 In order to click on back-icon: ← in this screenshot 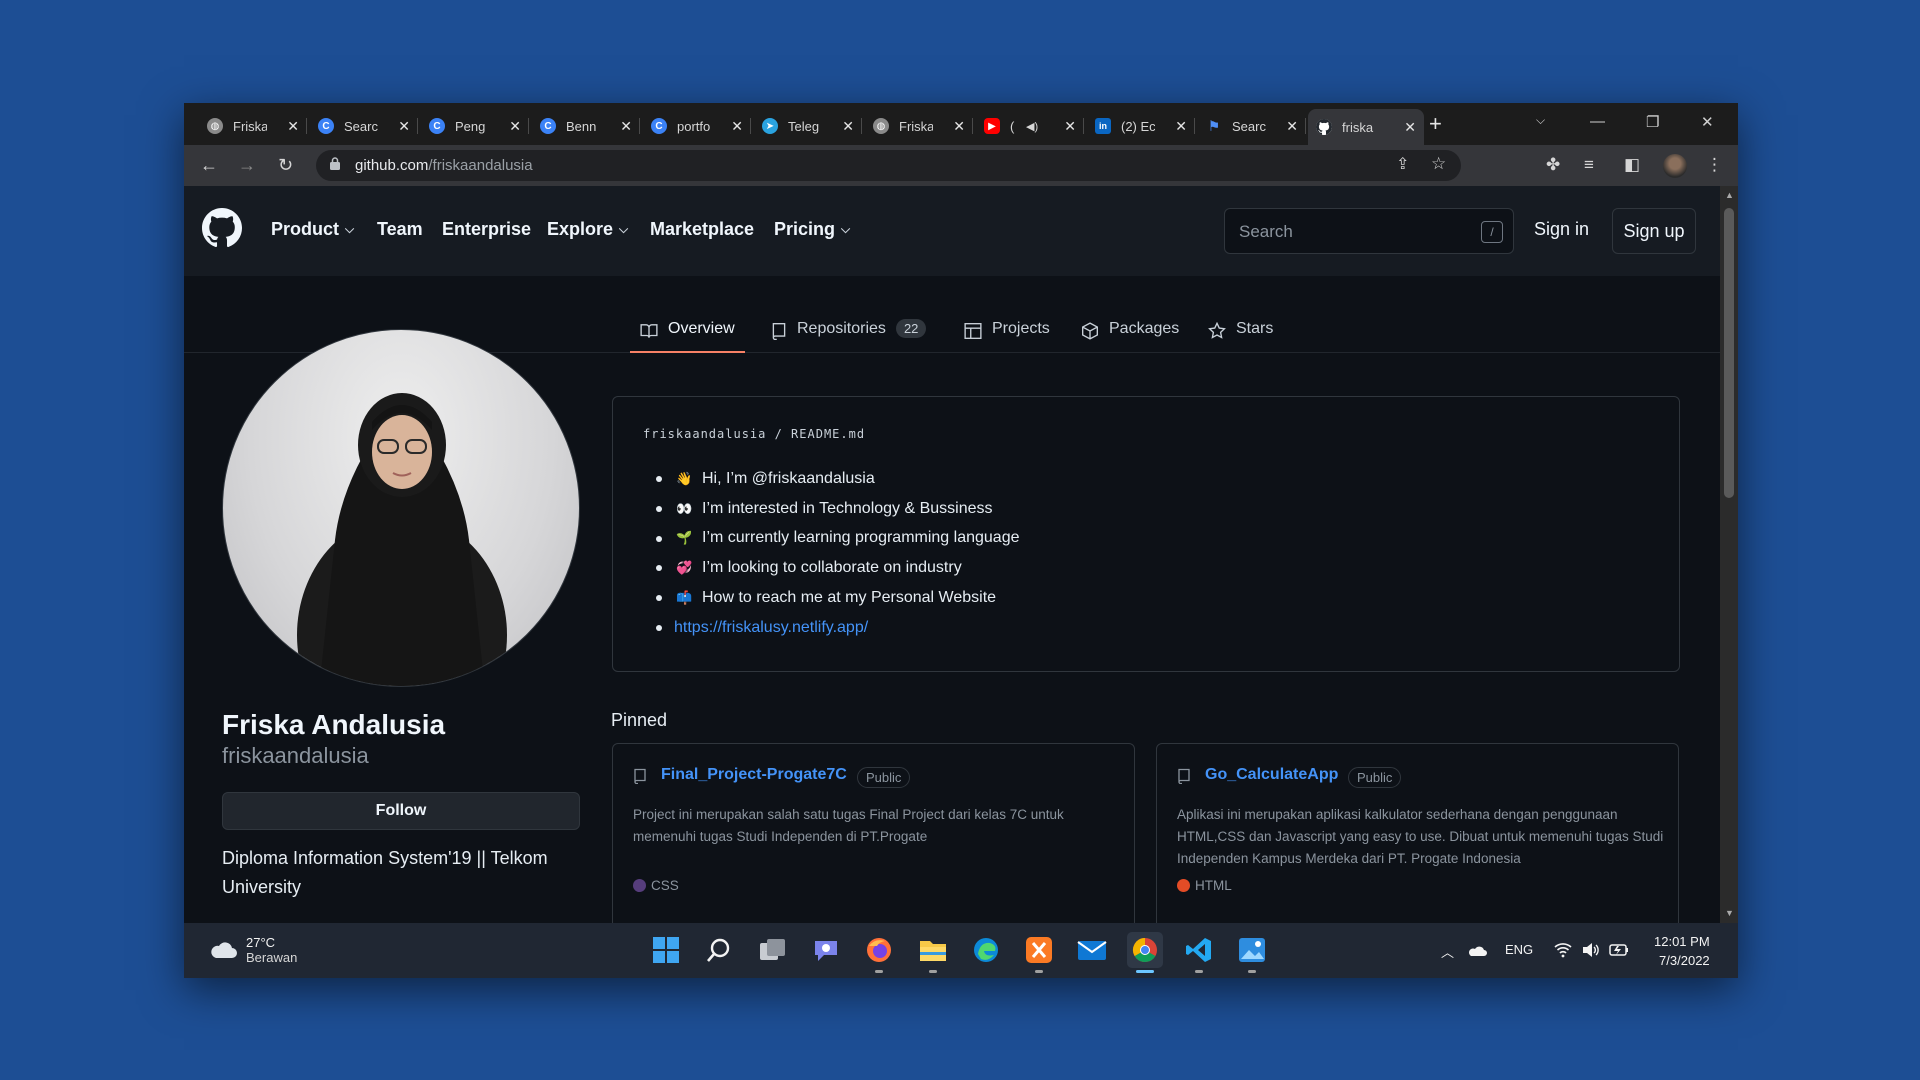, I will do `click(209, 165)`.